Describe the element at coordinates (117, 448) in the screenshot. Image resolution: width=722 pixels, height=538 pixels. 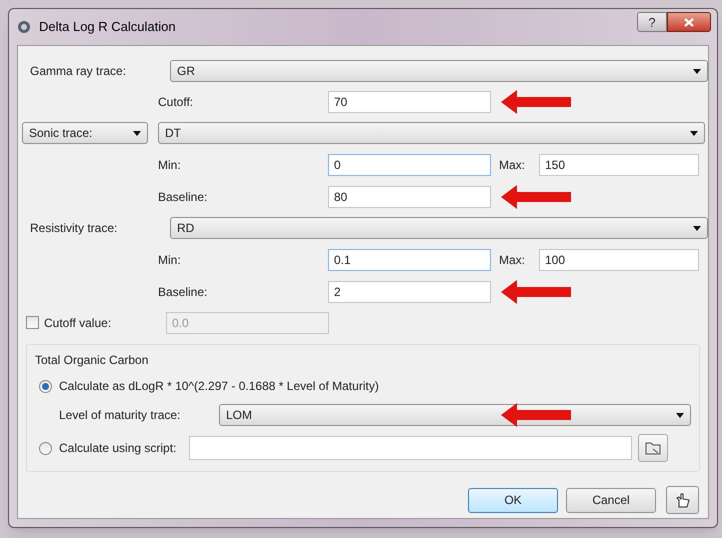
I see `radio-label: Calculate using script:` at that location.